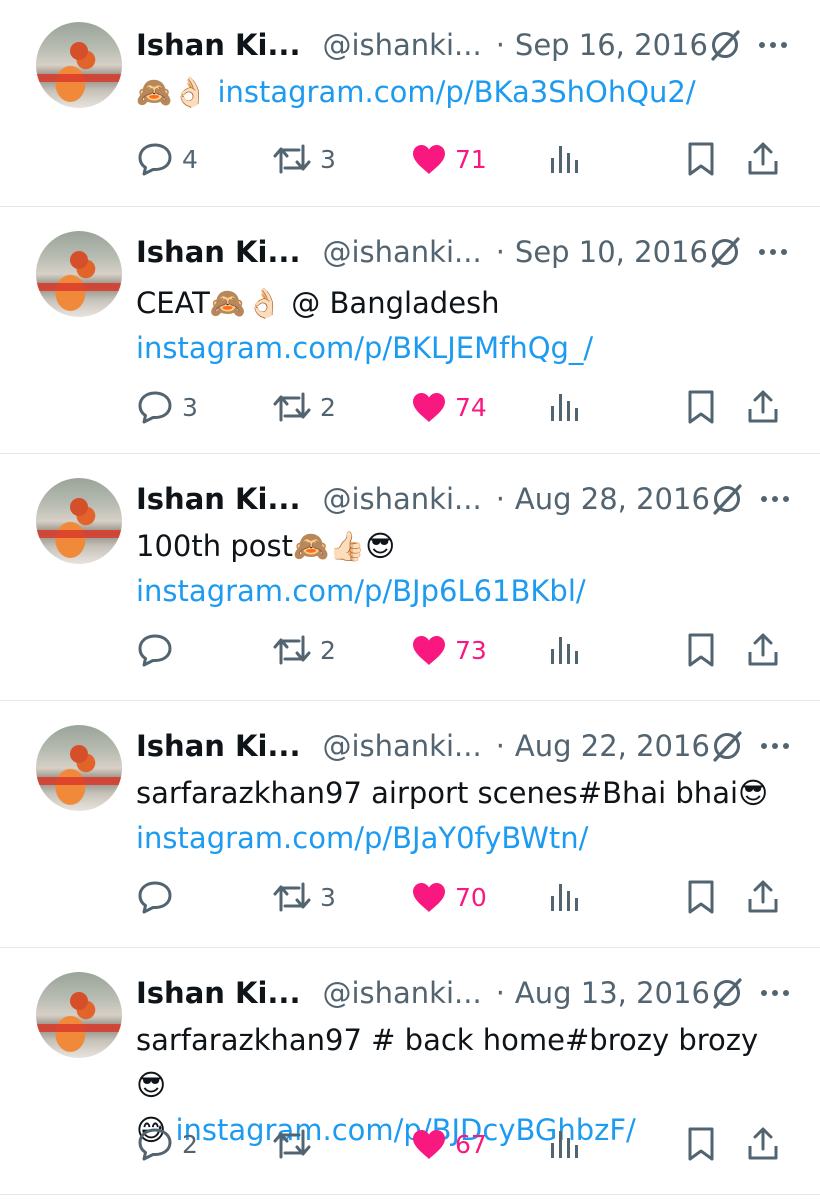 The height and width of the screenshot is (1200, 820). I want to click on tweet-date: Aug 13, 2016, so click(612, 993).